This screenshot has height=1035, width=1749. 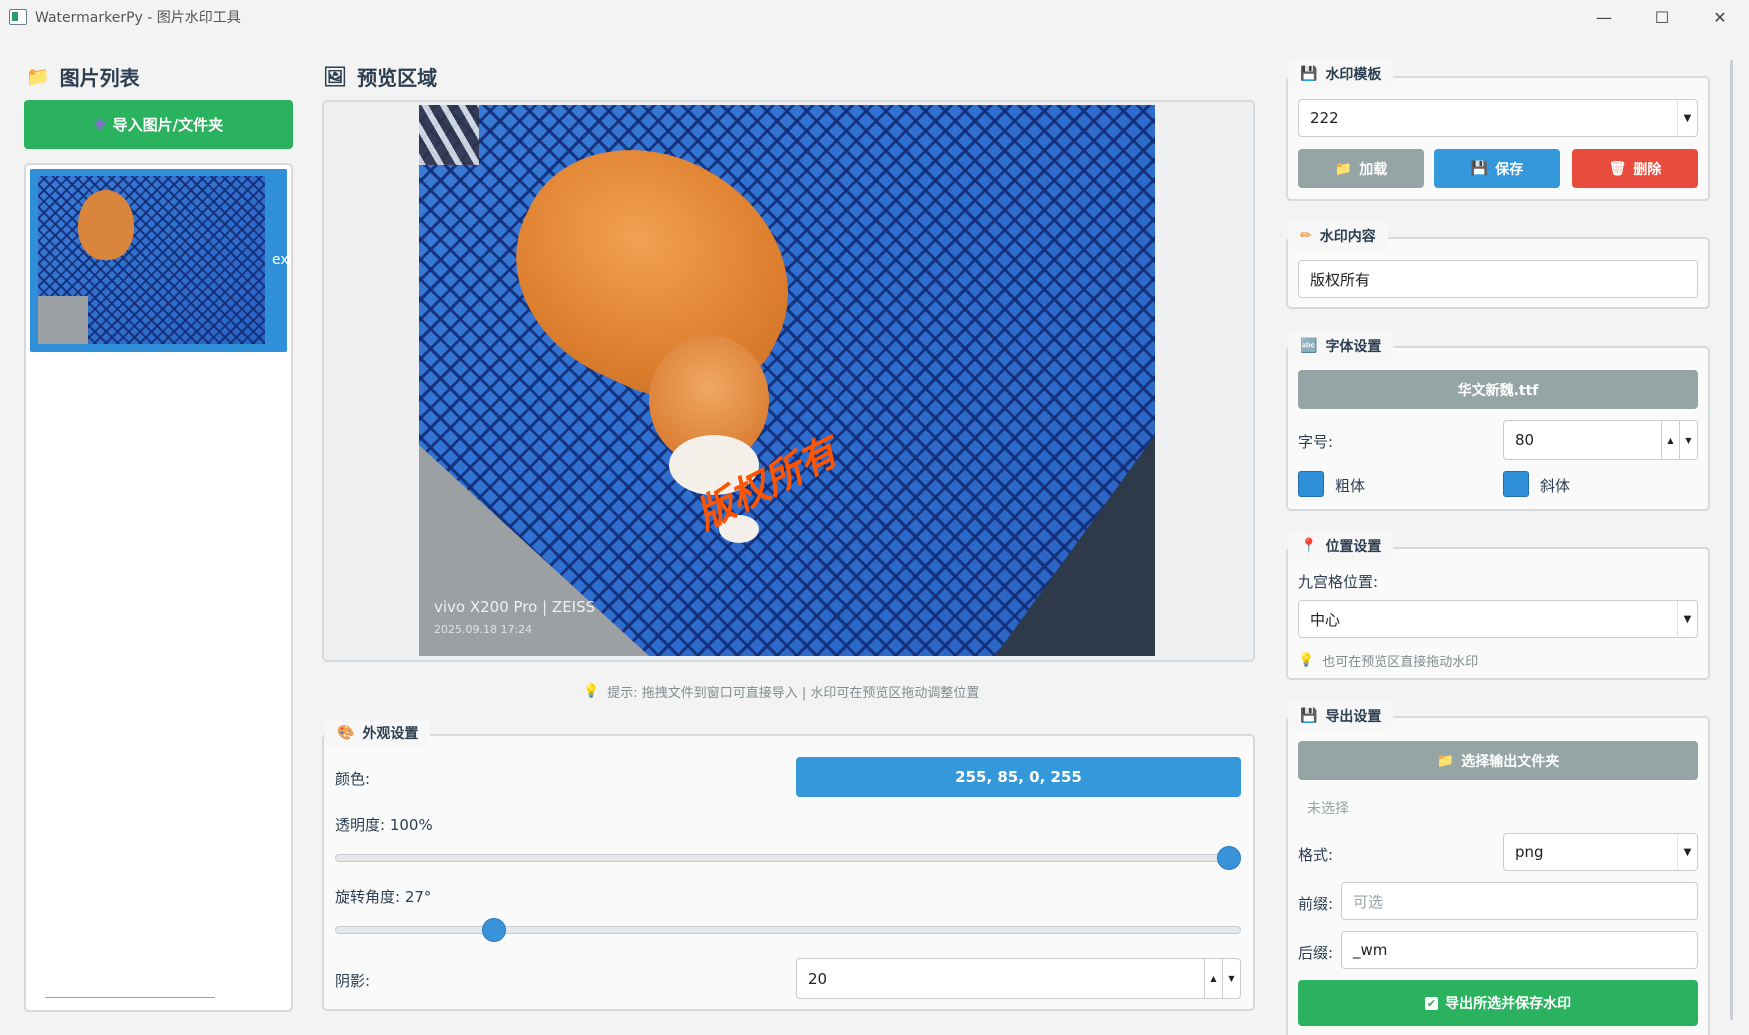 I want to click on grid-position-select: 中心 ▼, so click(x=1498, y=619).